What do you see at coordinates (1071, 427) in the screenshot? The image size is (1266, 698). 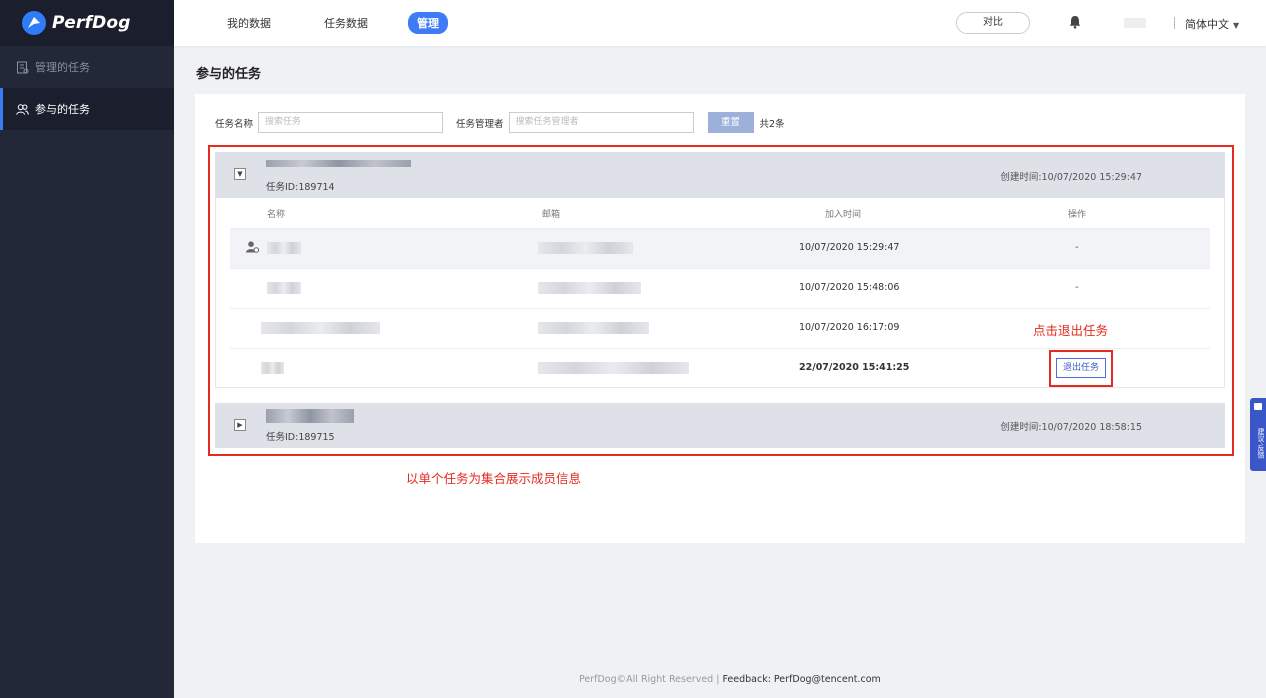 I see `created-time: 创建时间:10/07/2020 18:58:15` at bounding box center [1071, 427].